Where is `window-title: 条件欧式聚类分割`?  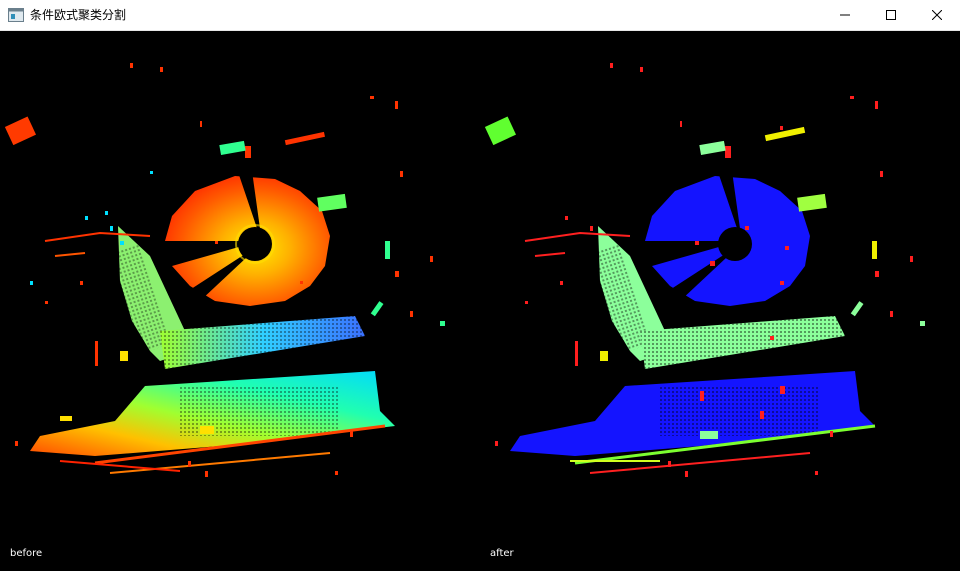 window-title: 条件欧式聚类分割 is located at coordinates (78, 15).